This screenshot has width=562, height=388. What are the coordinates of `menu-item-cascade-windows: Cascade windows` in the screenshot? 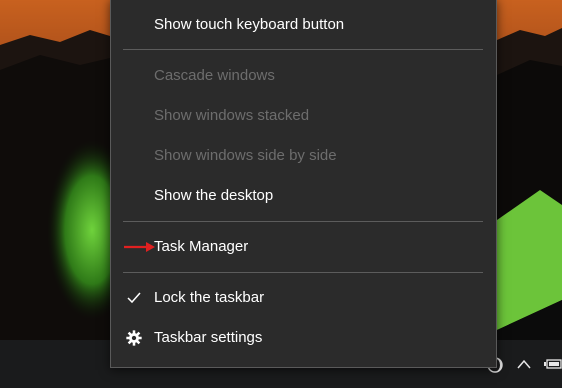 It's located at (303, 76).